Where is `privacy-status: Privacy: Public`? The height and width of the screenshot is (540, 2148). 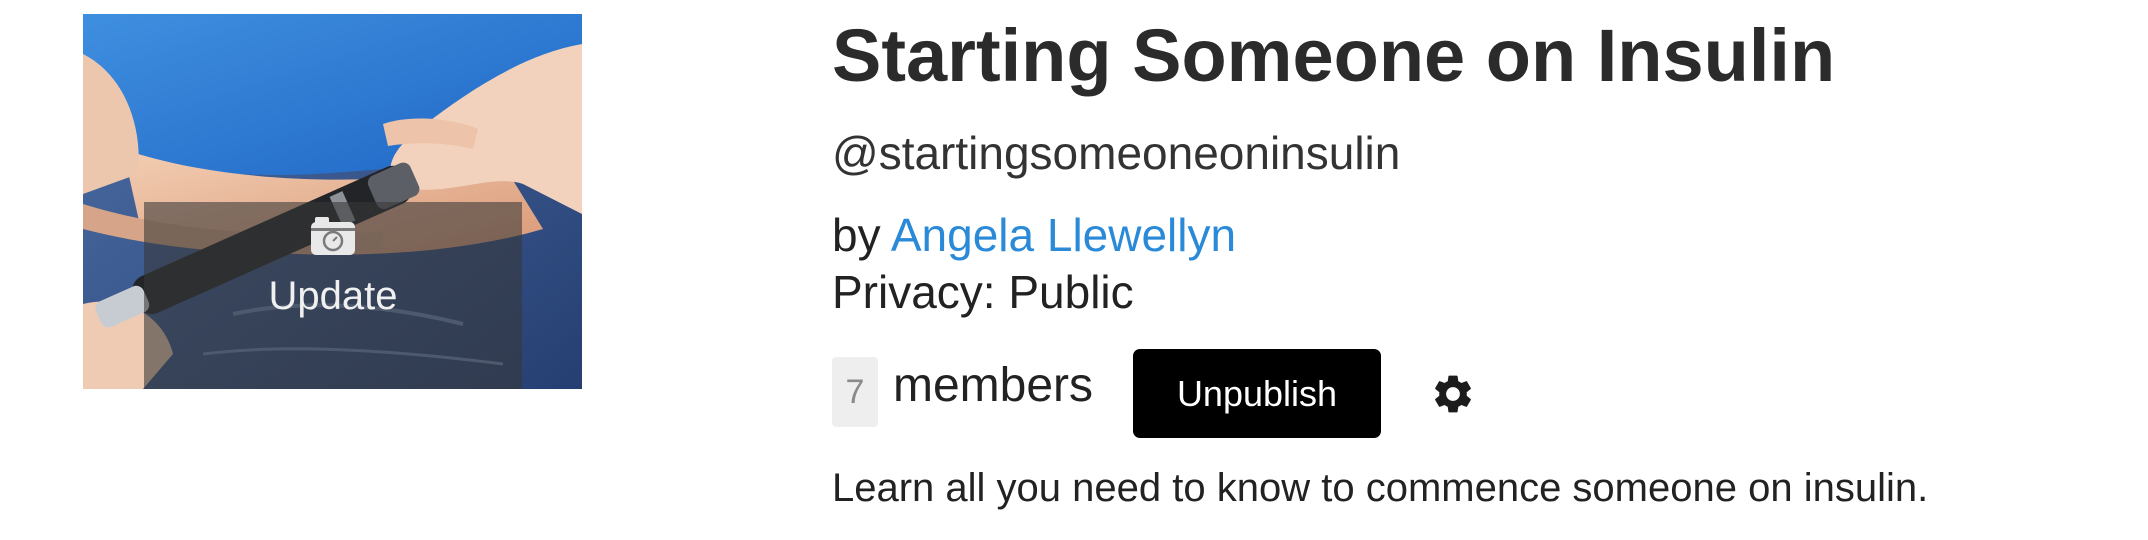 privacy-status: Privacy: Public is located at coordinates (983, 292).